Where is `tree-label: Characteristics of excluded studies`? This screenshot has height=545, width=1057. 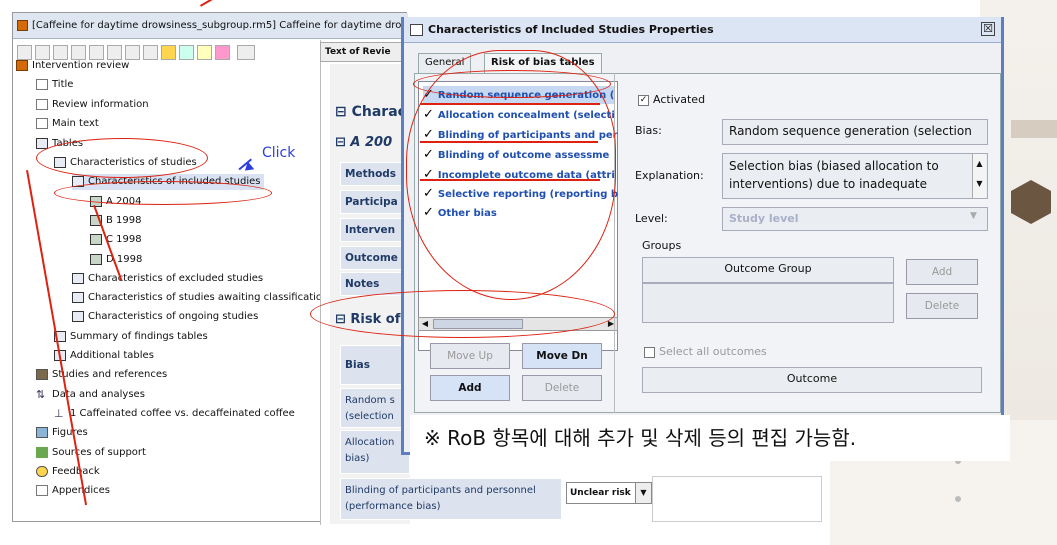
tree-label: Characteristics of excluded studies is located at coordinates (176, 278).